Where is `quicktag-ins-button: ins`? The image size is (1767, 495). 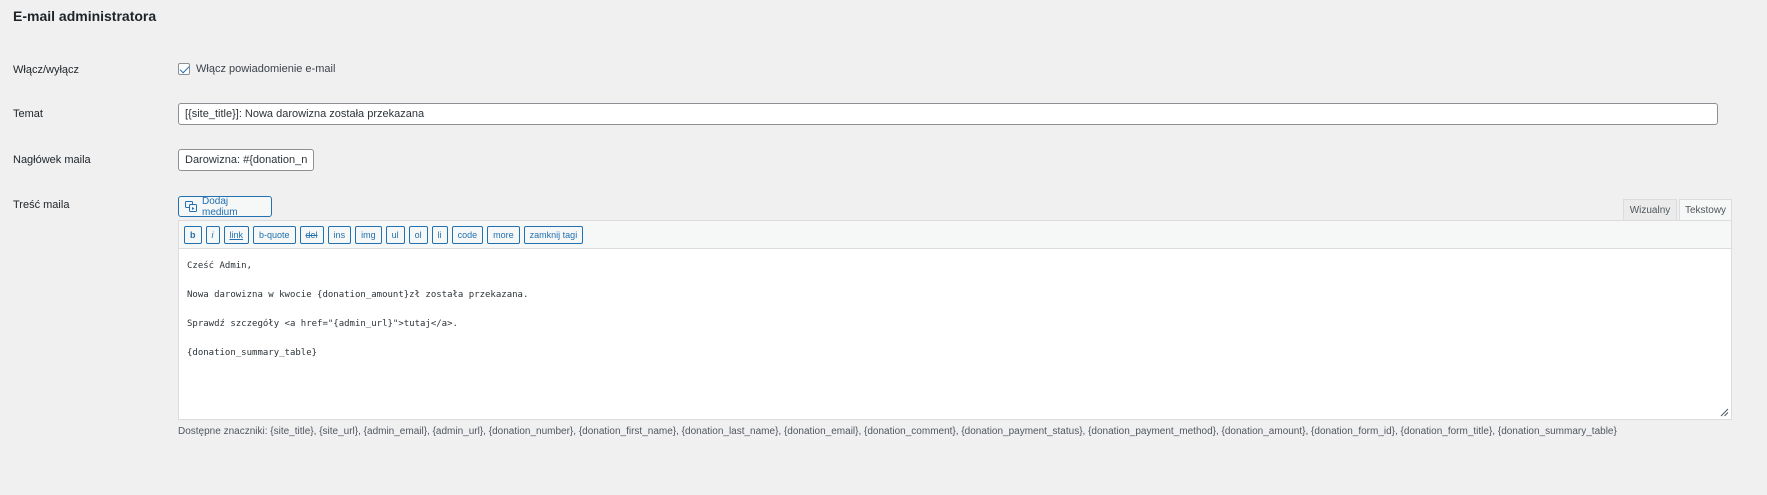 quicktag-ins-button: ins is located at coordinates (339, 234).